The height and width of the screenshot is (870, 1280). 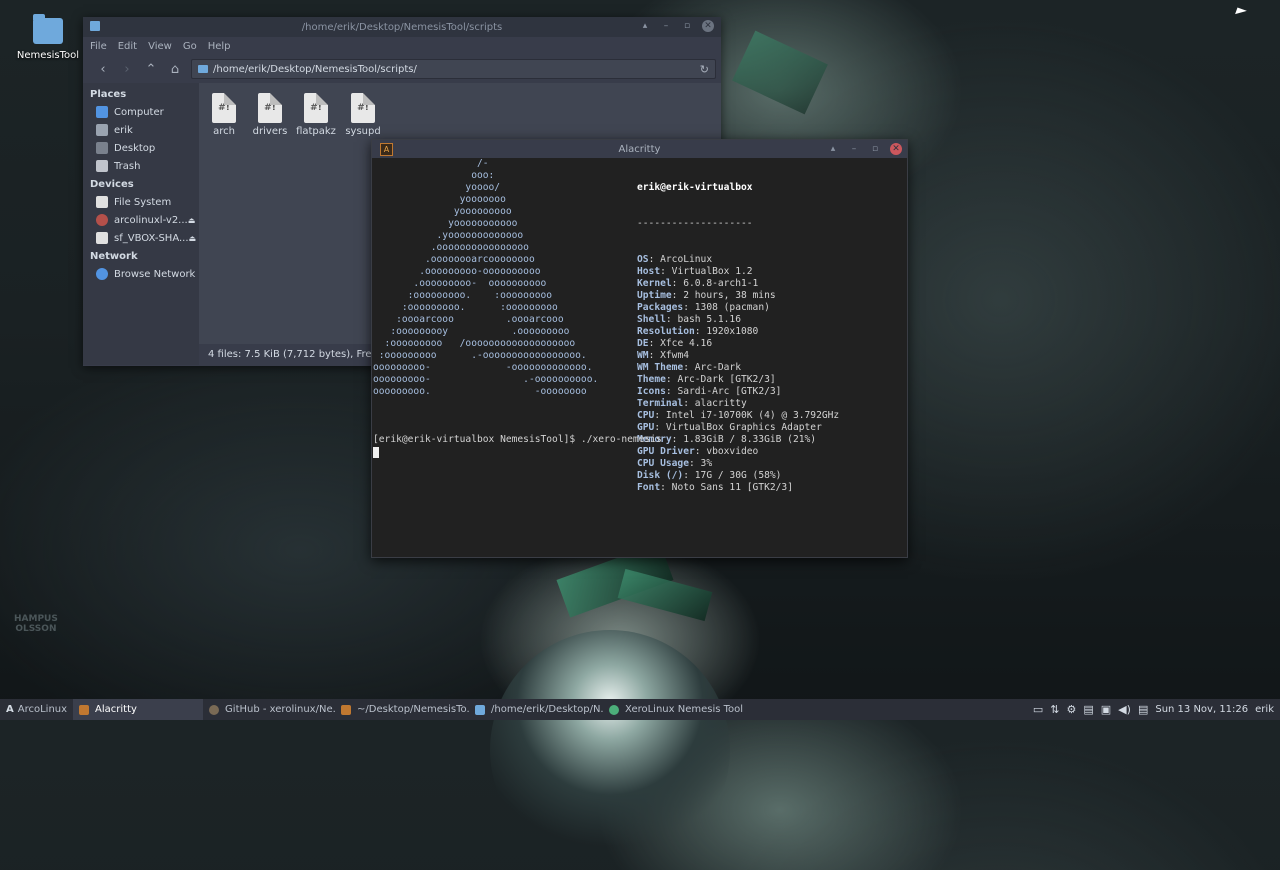 I want to click on drive-icon, so click(x=102, y=202).